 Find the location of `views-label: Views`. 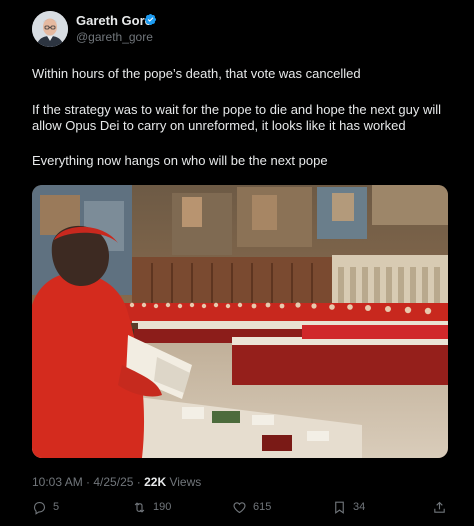

views-label: Views is located at coordinates (184, 482).